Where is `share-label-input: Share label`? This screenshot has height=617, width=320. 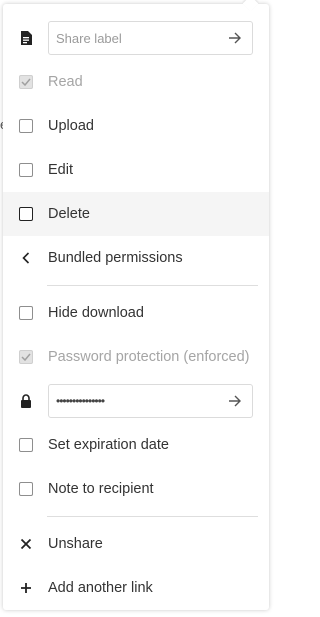 share-label-input: Share label is located at coordinates (150, 38).